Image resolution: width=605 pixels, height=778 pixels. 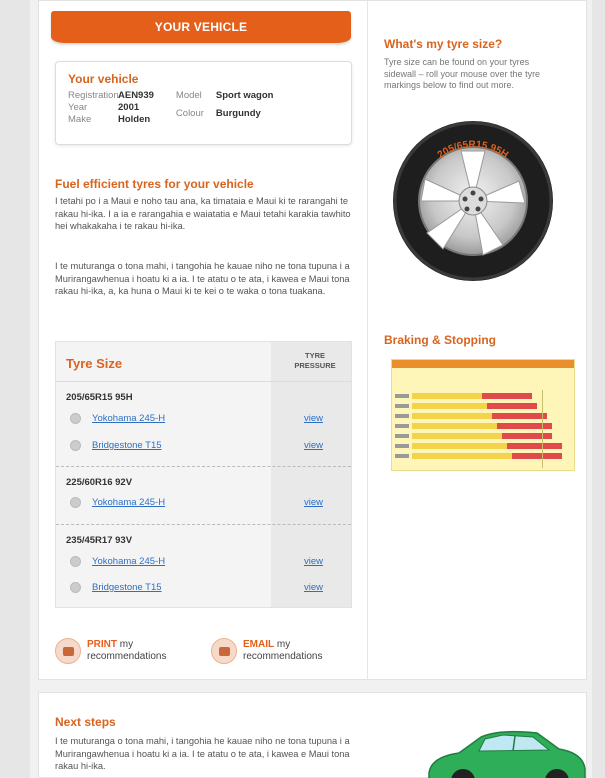 What do you see at coordinates (315, 360) in the screenshot?
I see `tyre-pressure-heading: TYRE PRESSURE` at bounding box center [315, 360].